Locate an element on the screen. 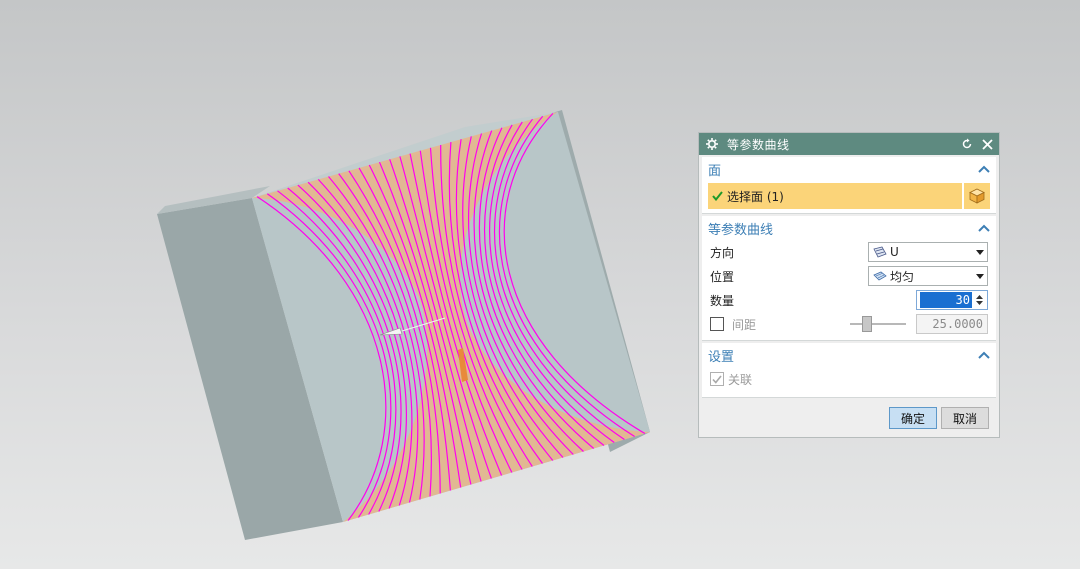 The image size is (1080, 569). spacing-checkbox is located at coordinates (717, 324).